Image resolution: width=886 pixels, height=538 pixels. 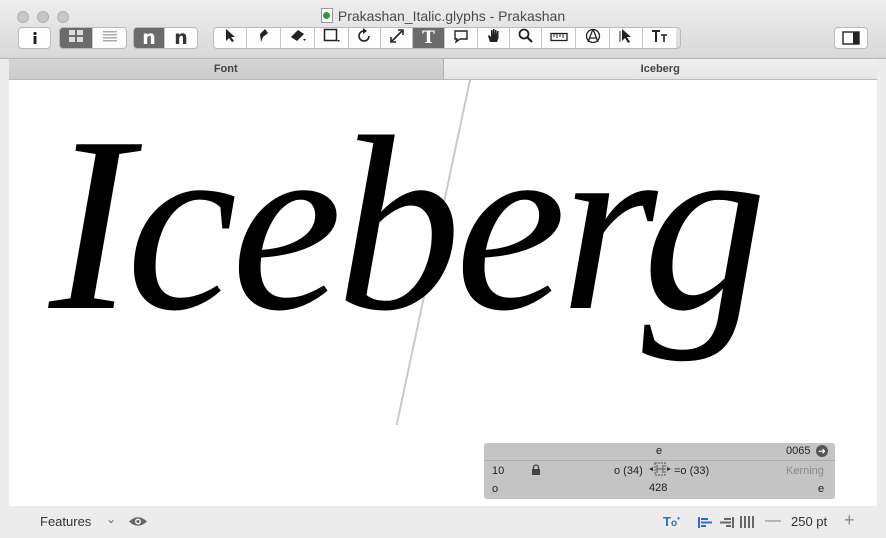 I want to click on annotation-icon, so click(x=461, y=38).